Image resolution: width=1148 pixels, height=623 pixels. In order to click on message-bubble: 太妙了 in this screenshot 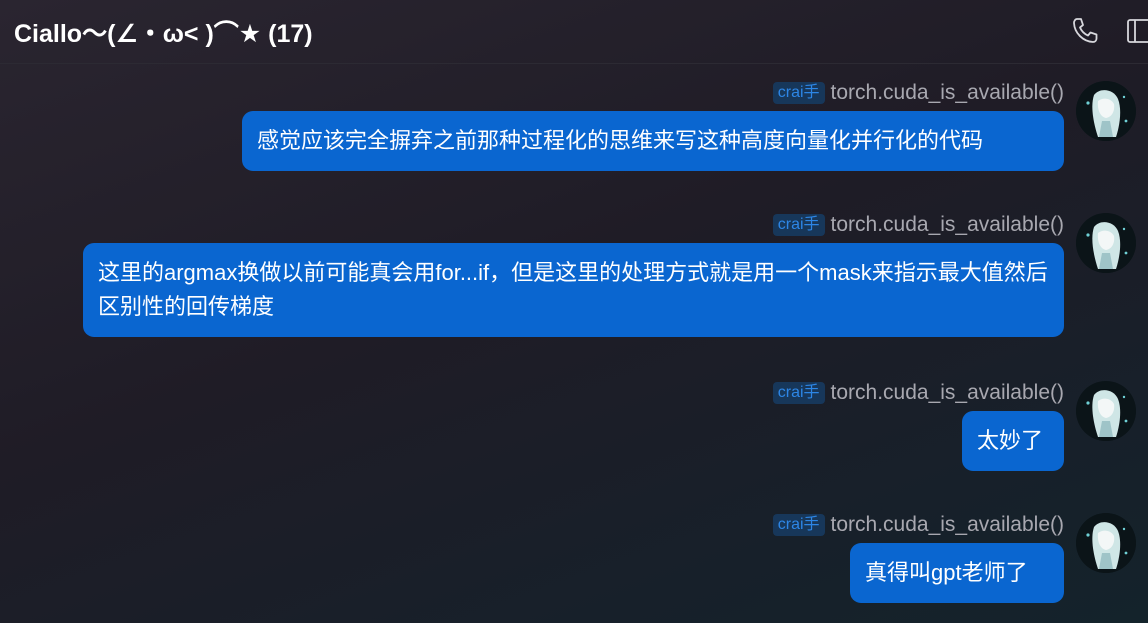, I will do `click(1013, 441)`.